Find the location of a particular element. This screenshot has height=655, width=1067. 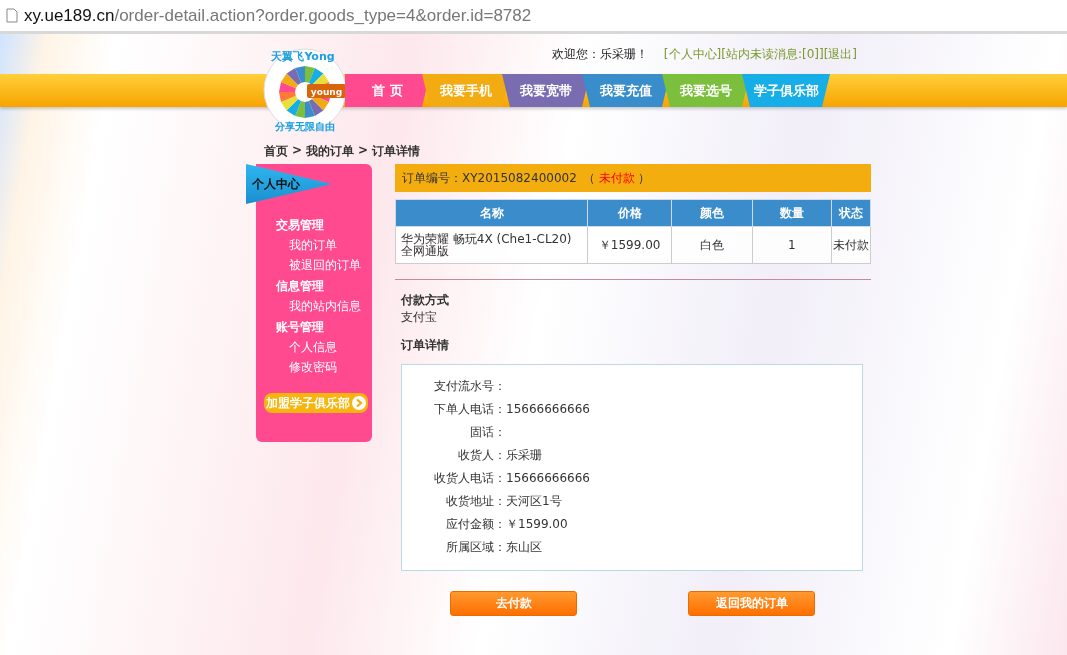

order-number: 订单编号：XY2015082400002 is located at coordinates (489, 178).